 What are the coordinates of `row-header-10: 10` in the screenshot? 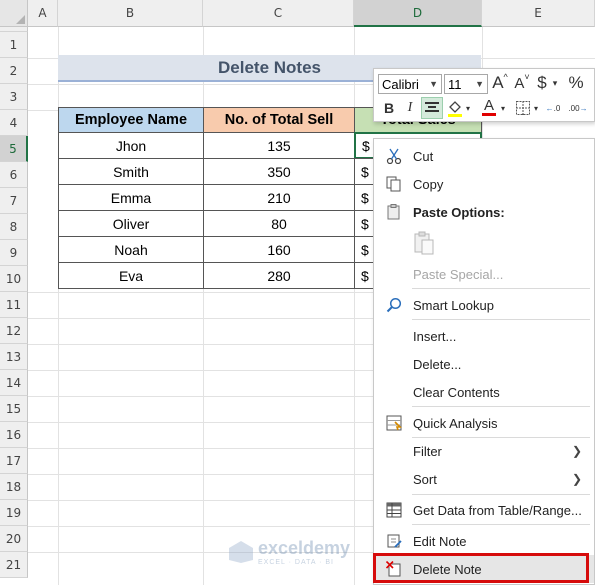 It's located at (14, 279).